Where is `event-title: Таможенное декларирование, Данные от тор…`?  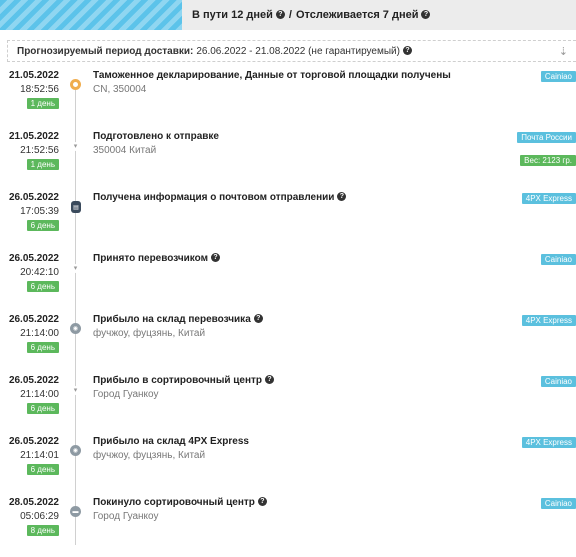
event-title: Таможенное декларирование, Данные от тор… is located at coordinates (272, 75).